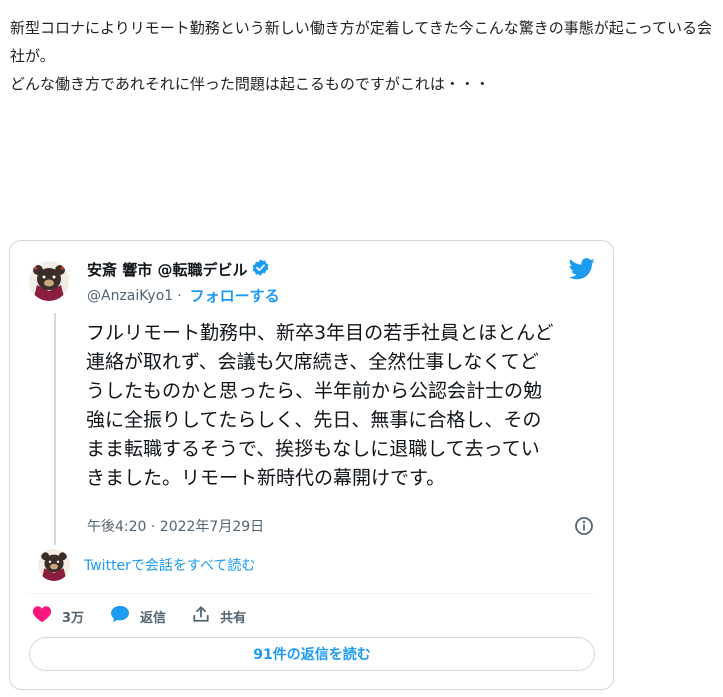  I want to click on follow-button: フォローする, so click(235, 295).